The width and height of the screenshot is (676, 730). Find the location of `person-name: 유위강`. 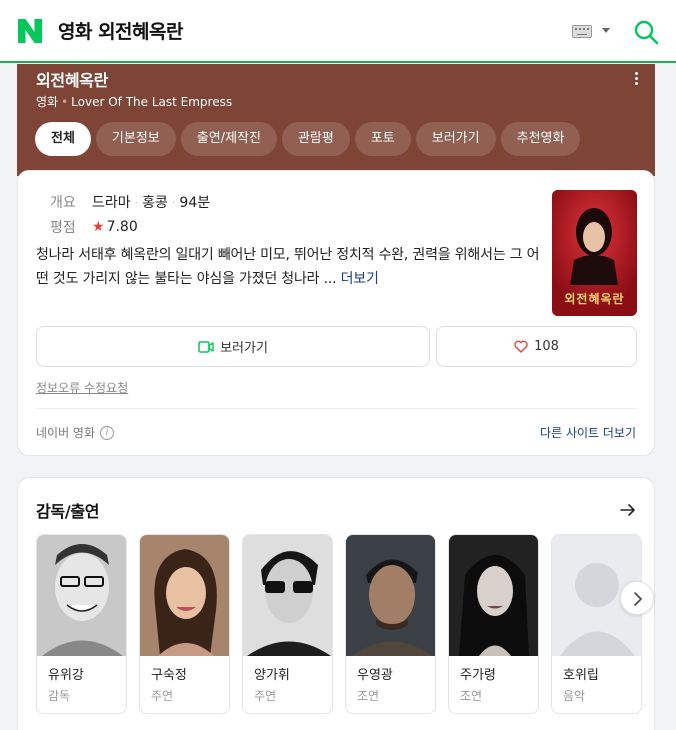

person-name: 유위강 is located at coordinates (66, 675).